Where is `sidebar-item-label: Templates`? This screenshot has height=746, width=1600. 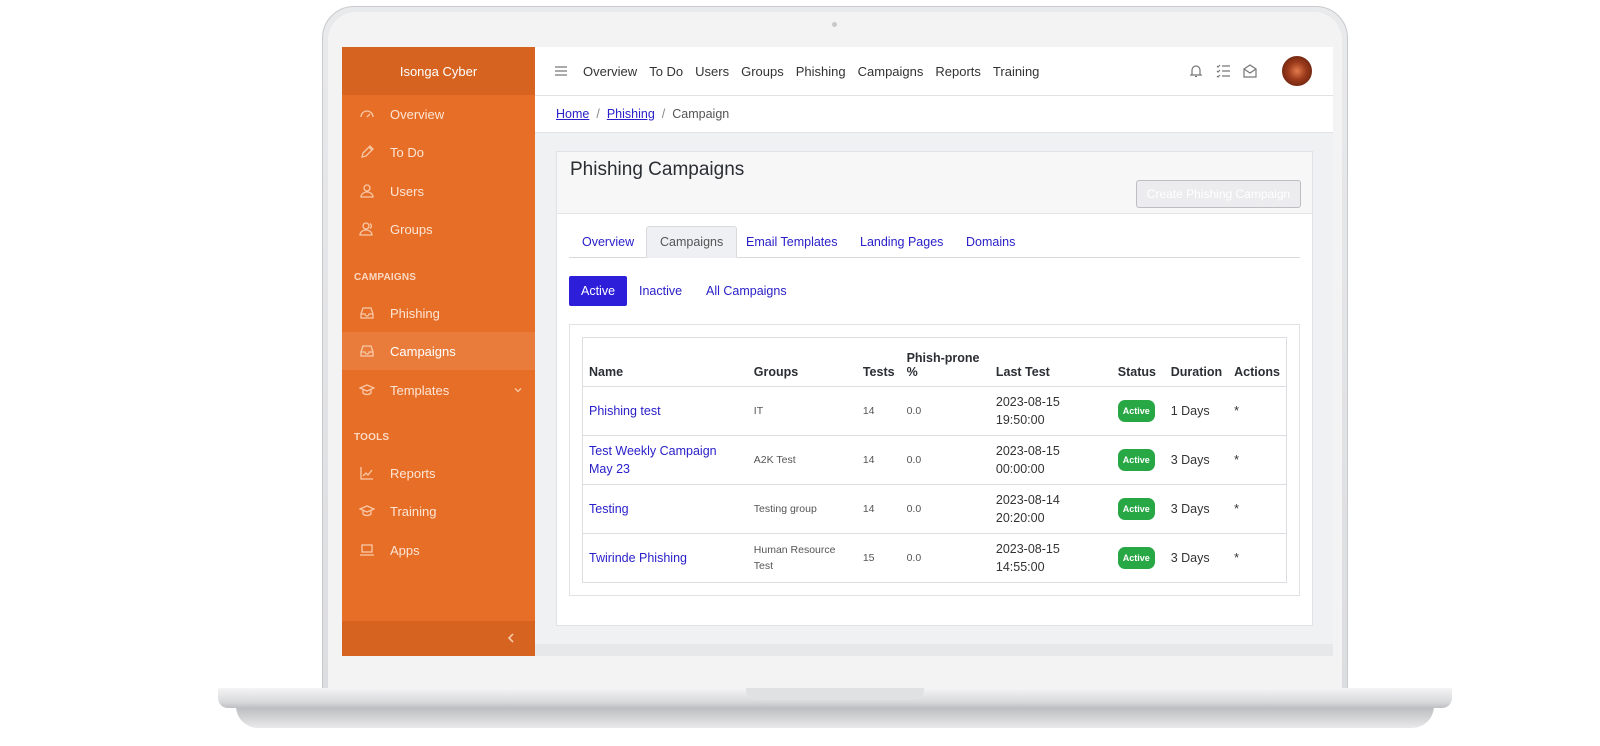 sidebar-item-label: Templates is located at coordinates (420, 390).